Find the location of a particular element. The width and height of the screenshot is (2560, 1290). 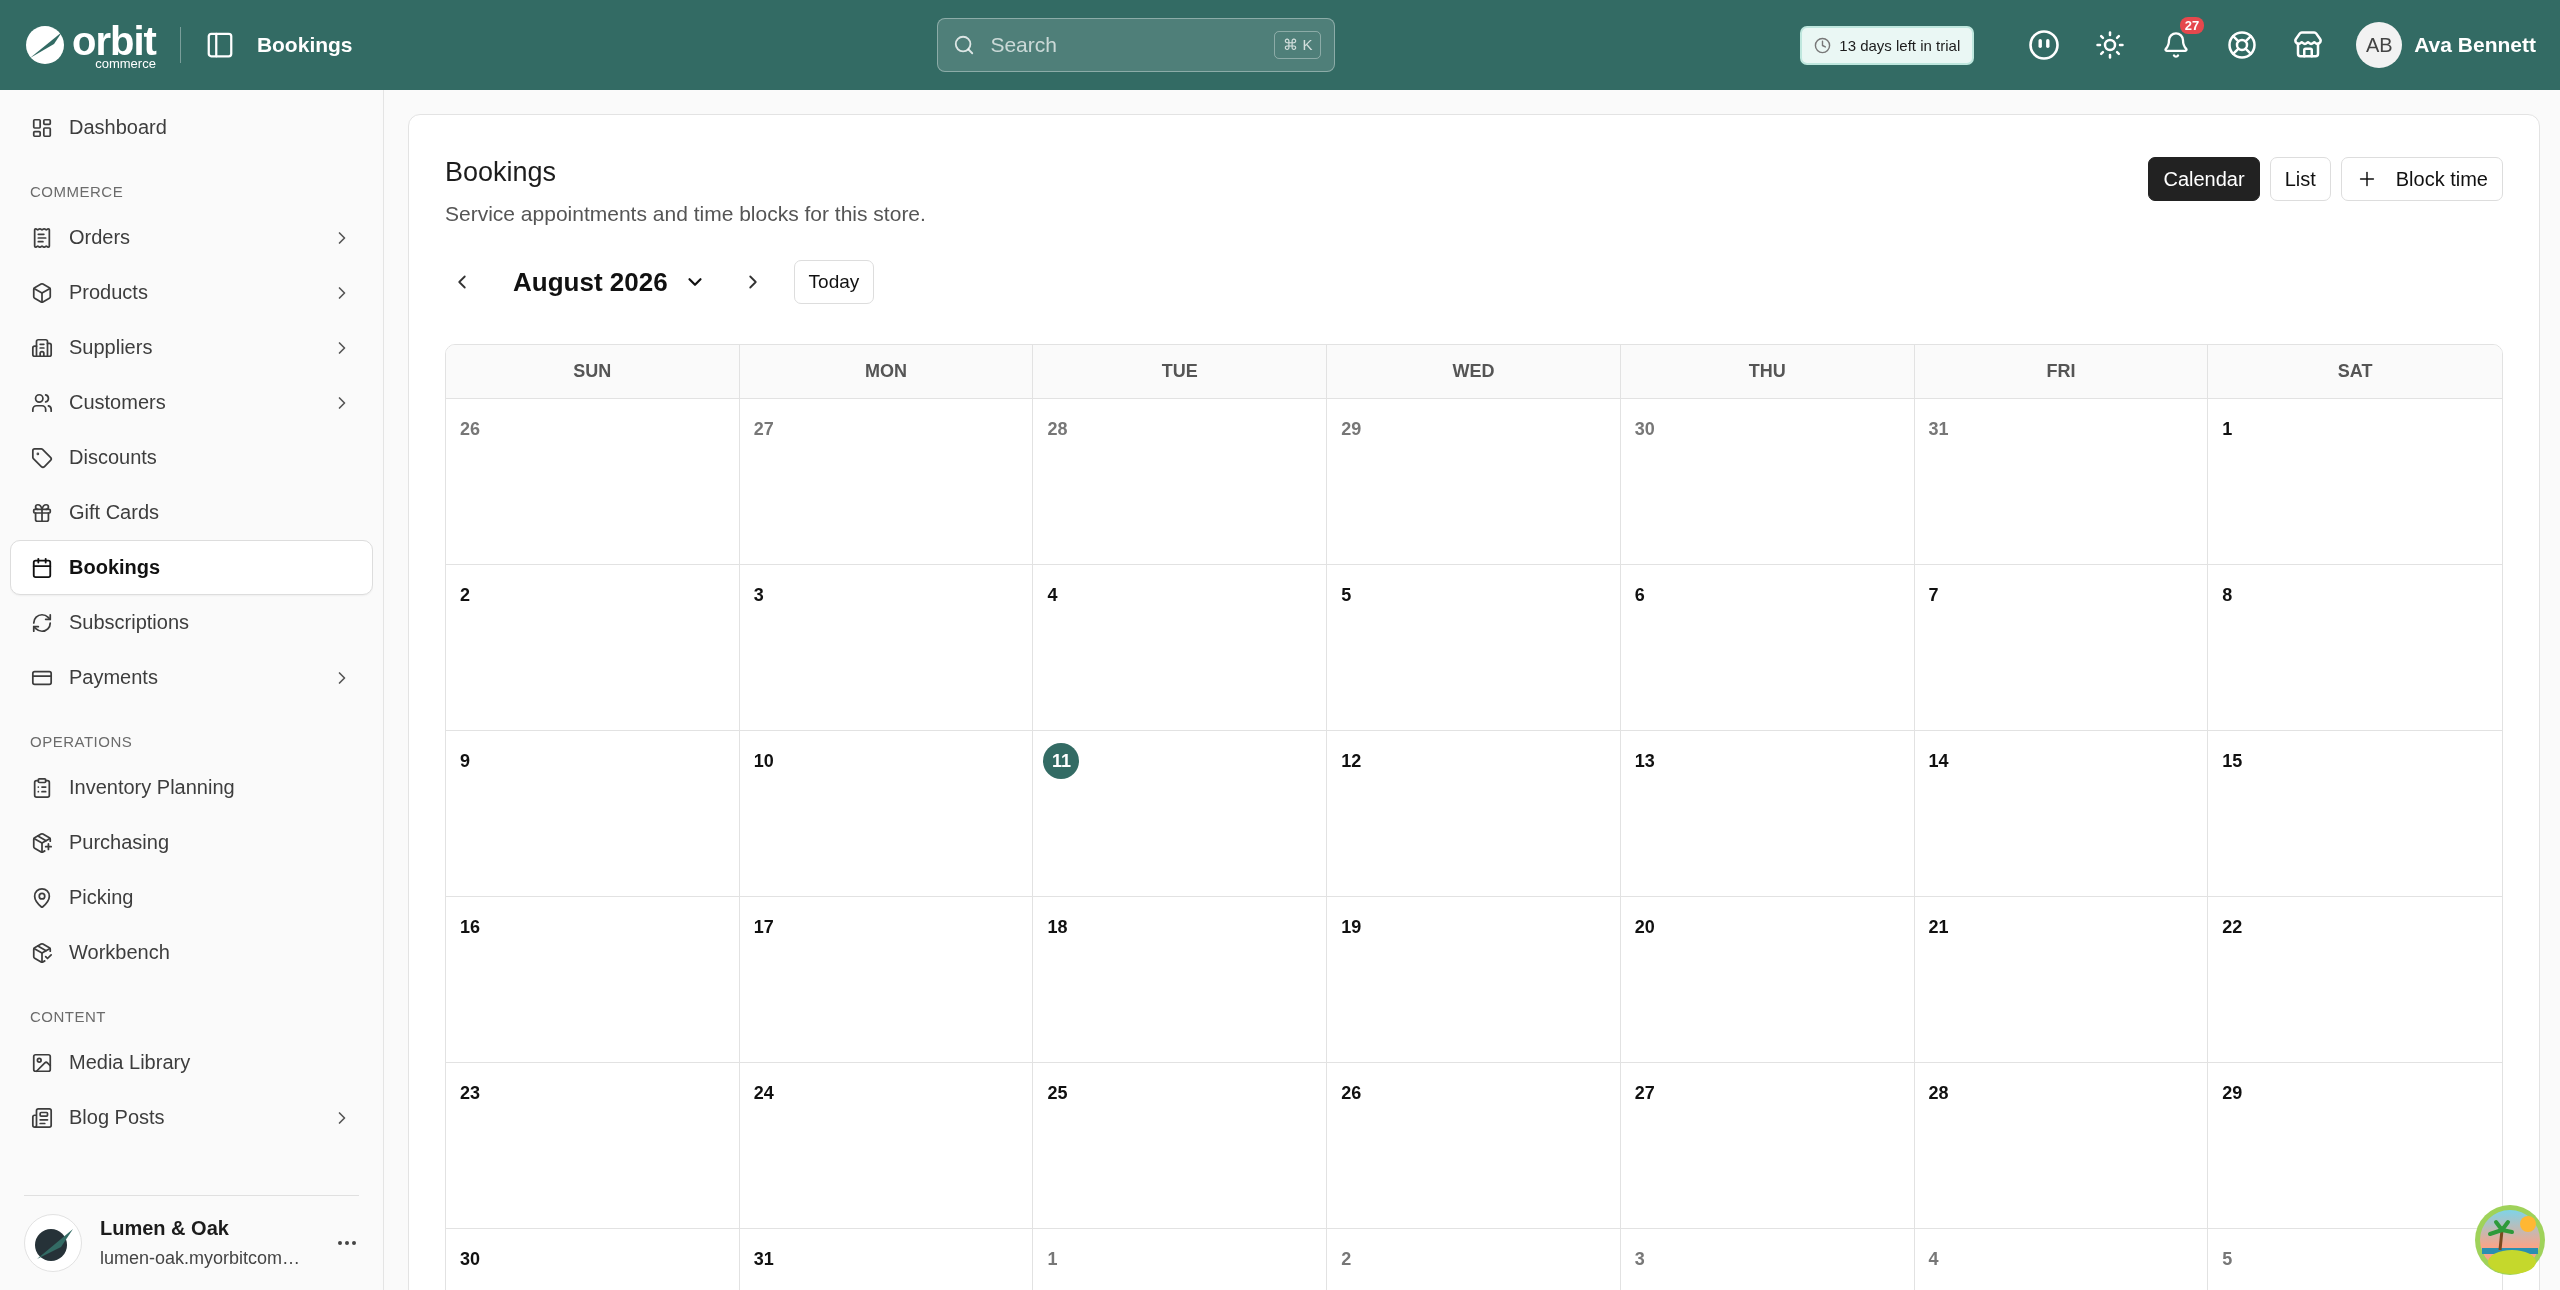

sidebar-item: Media Library is located at coordinates (191, 1062).